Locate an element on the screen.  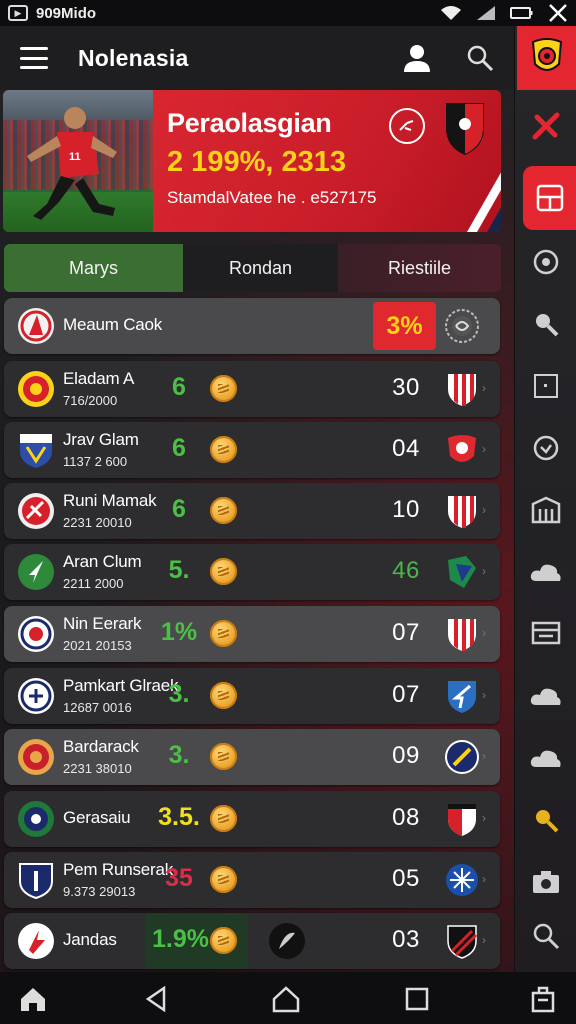
row-subtitle: 2211 2000 is located at coordinates (93, 583).